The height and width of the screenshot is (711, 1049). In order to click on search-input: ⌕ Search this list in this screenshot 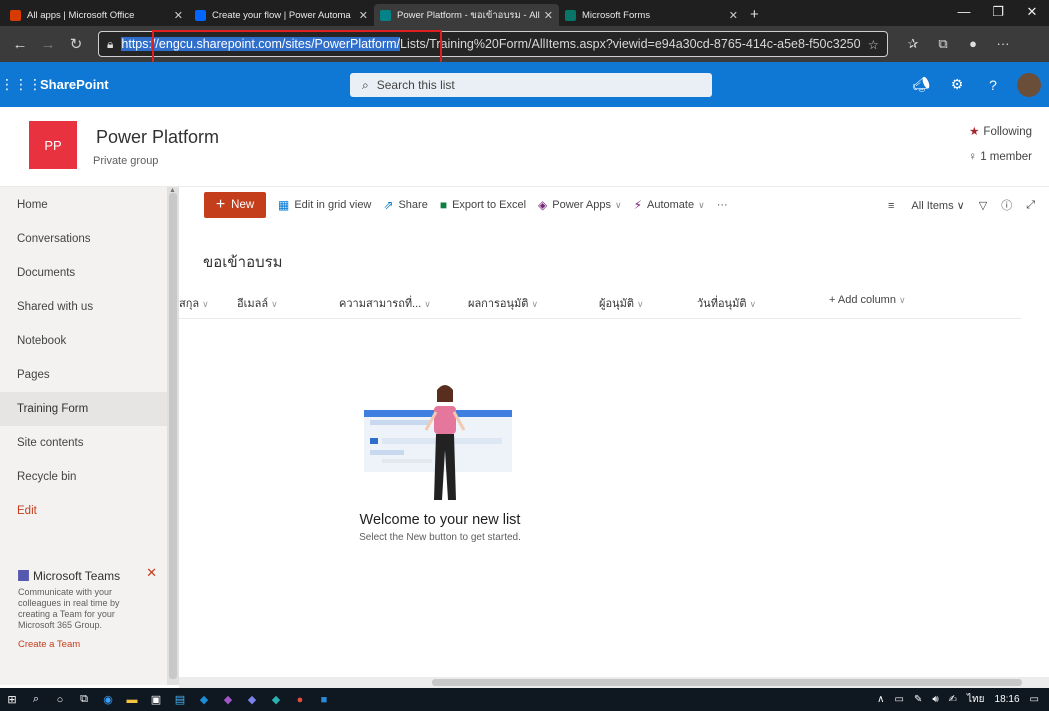, I will do `click(531, 85)`.